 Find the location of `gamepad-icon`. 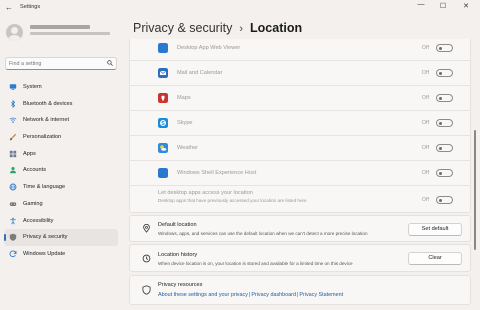

gamepad-icon is located at coordinates (13, 204).